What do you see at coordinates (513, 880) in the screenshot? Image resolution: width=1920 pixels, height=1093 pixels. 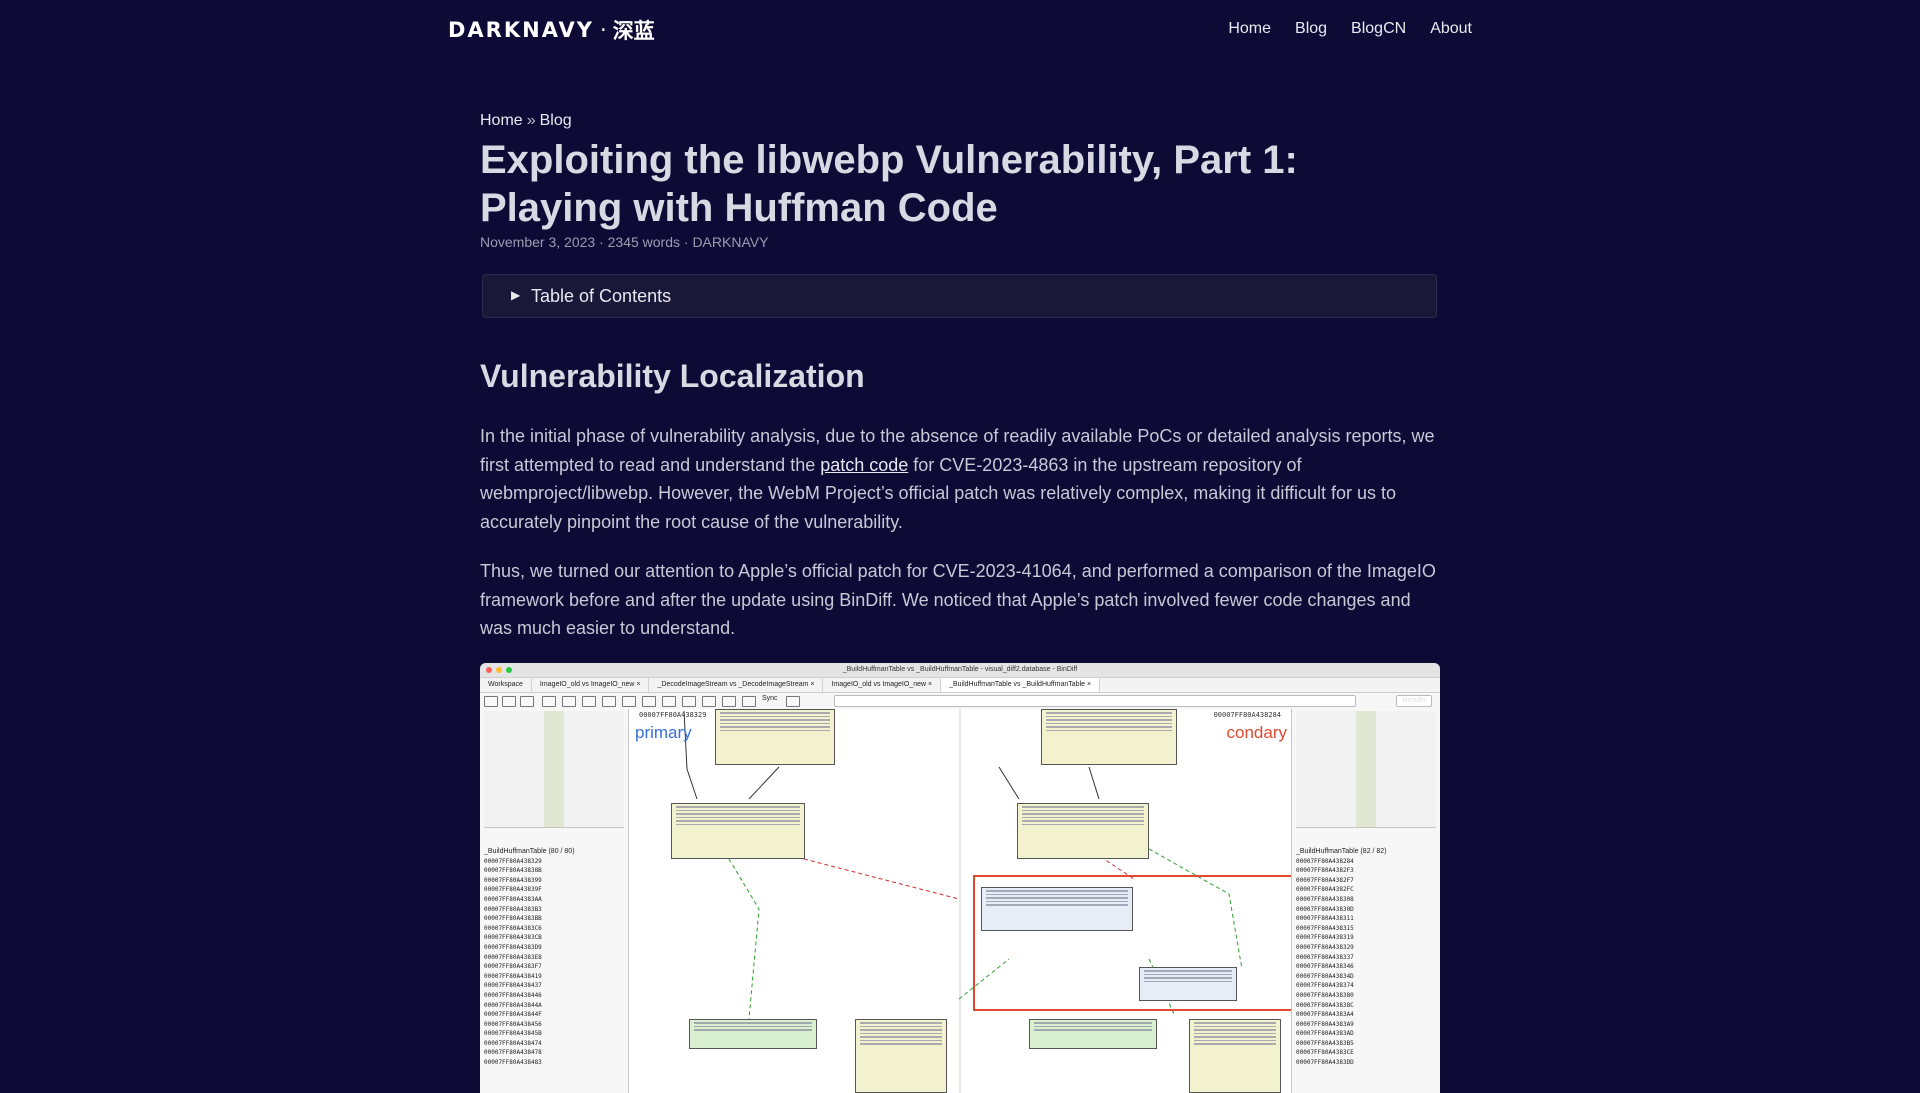 I see `tree-item: 00007FF80A438399` at bounding box center [513, 880].